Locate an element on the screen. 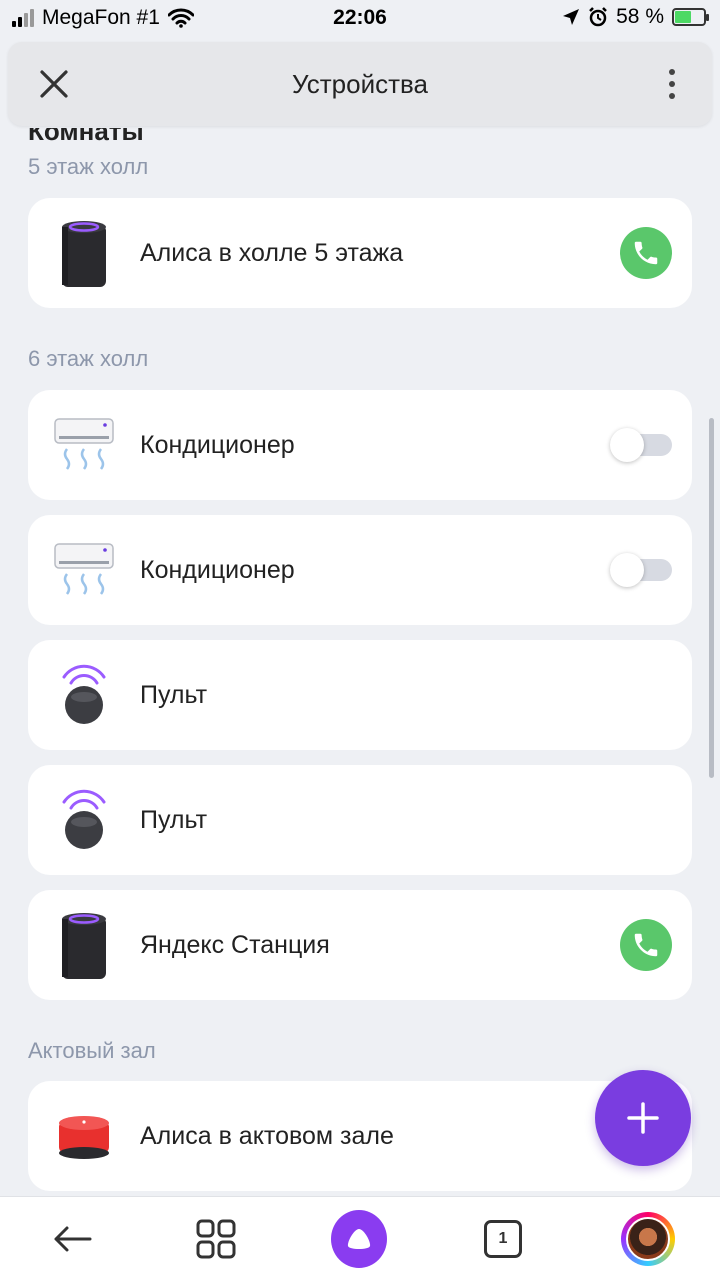 This screenshot has width=720, height=1280. device-card: Алиса в актовом зале is located at coordinates (360, 1136).